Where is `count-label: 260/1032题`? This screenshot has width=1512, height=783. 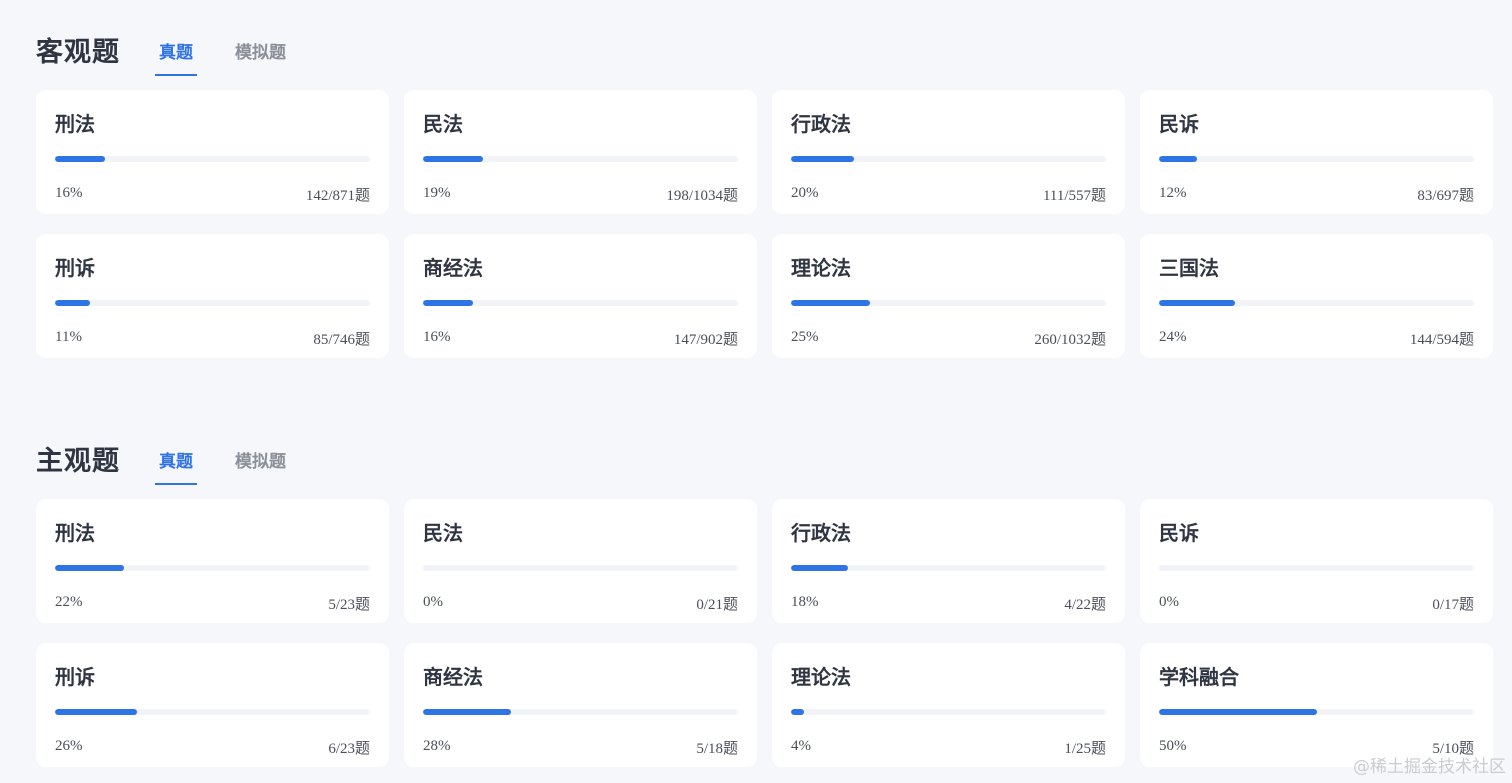
count-label: 260/1032题 is located at coordinates (1070, 340).